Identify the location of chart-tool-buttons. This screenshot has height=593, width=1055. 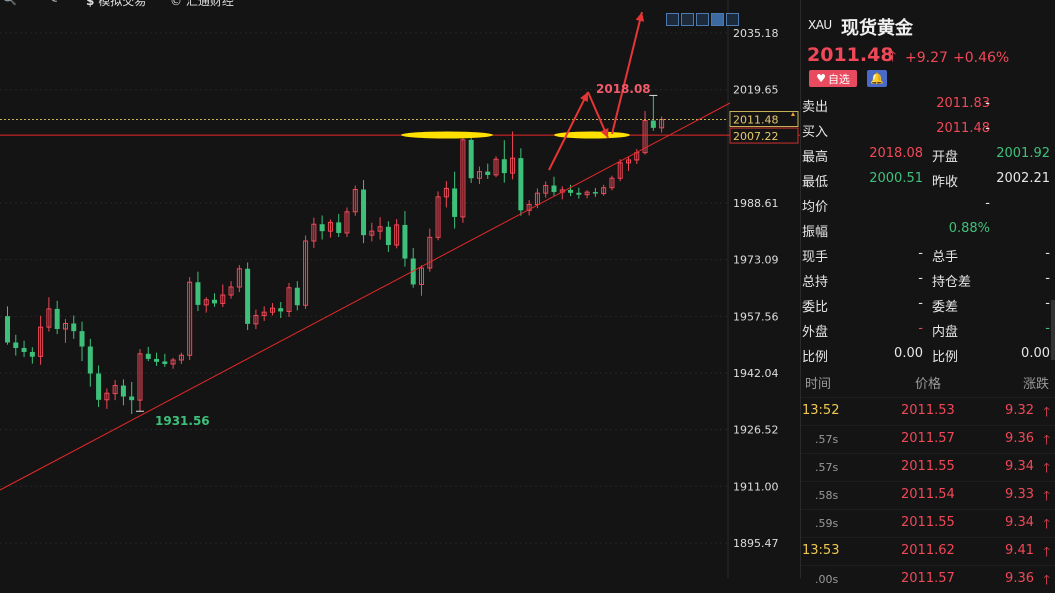
(702, 19).